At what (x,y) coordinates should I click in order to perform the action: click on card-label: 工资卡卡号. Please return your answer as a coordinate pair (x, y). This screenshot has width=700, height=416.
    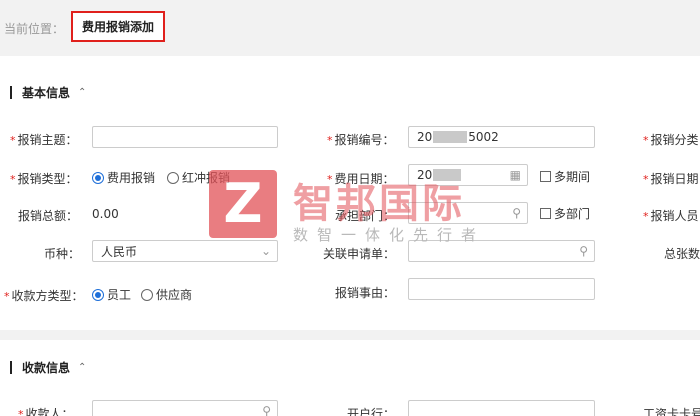
    Looking at the image, I should click on (671, 411).